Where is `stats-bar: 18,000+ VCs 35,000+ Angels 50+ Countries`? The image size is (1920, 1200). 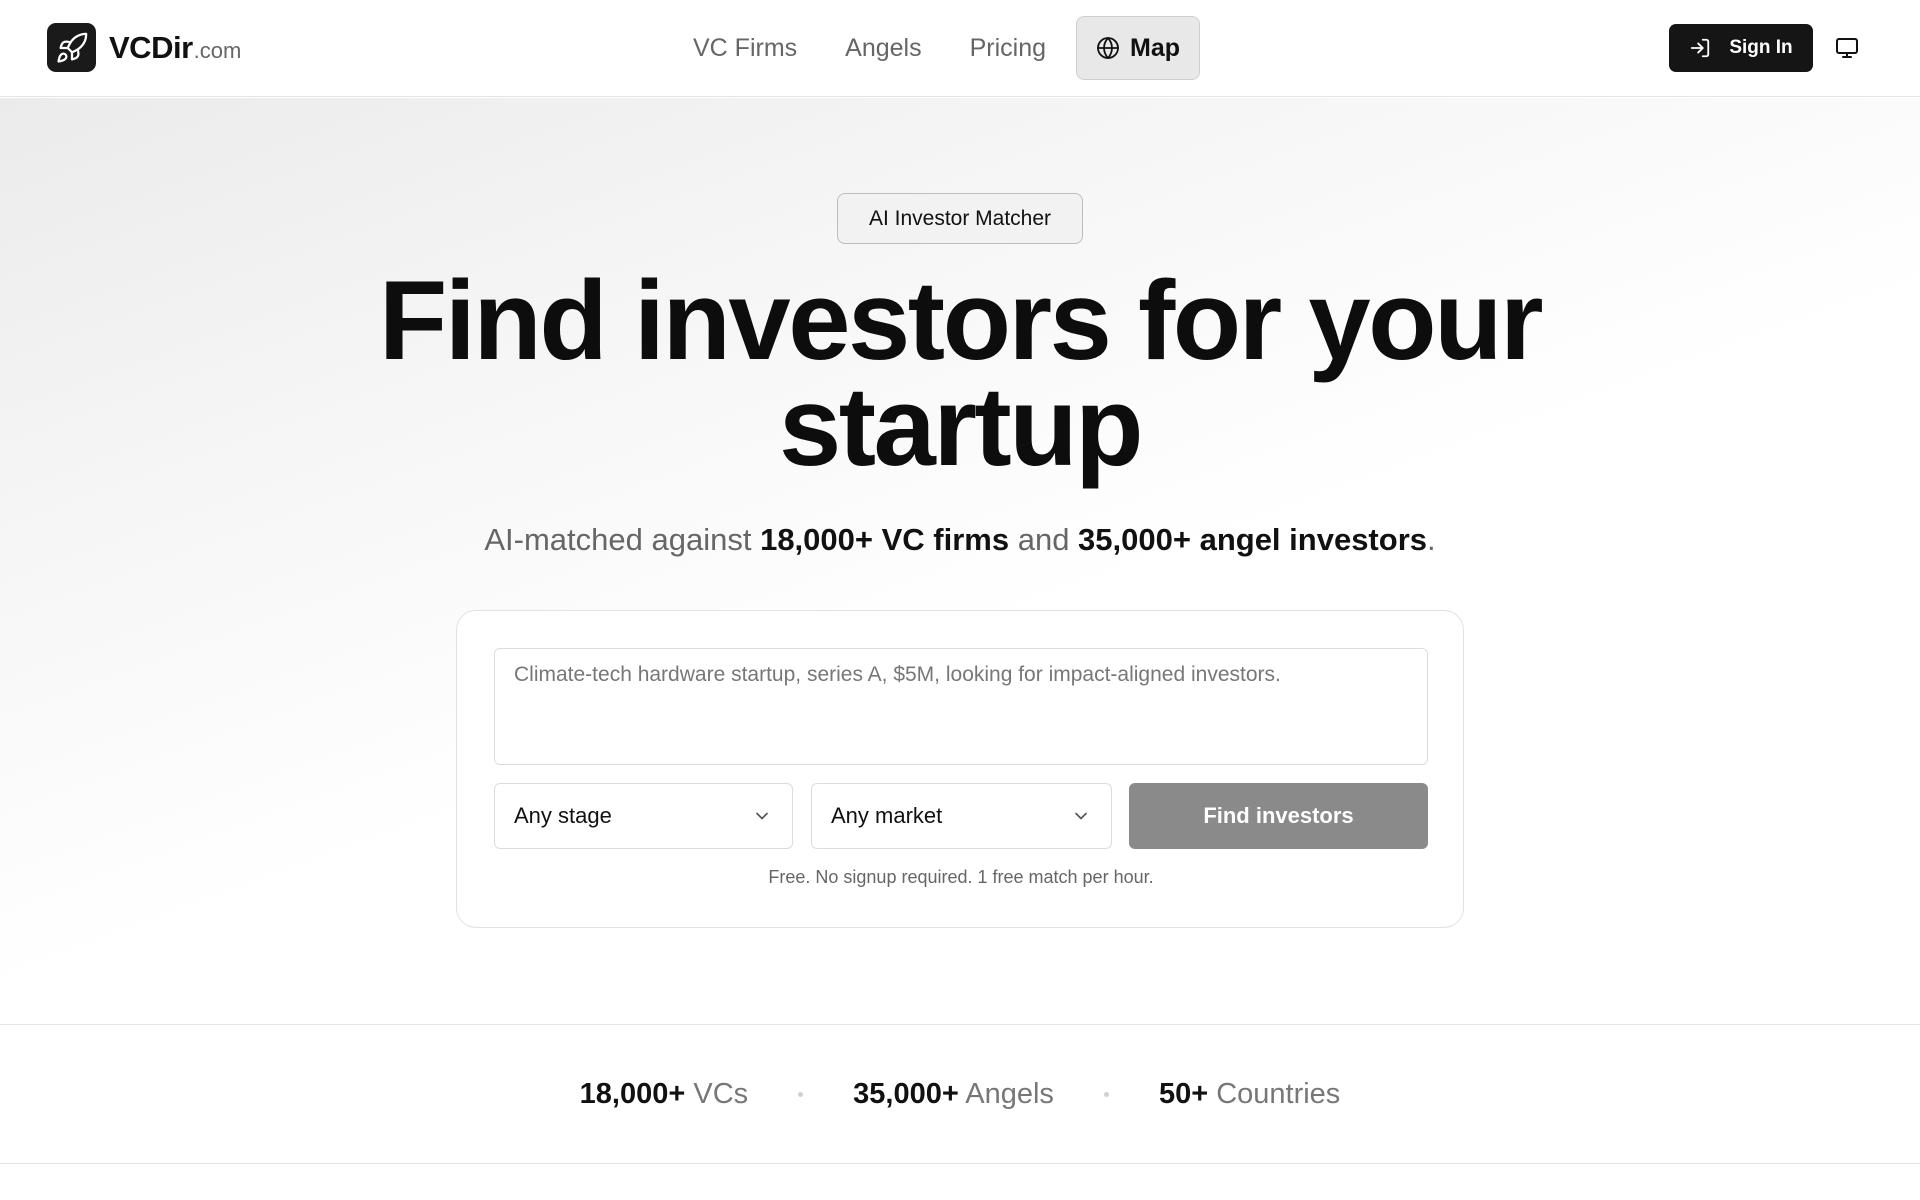
stats-bar: 18,000+ VCs 35,000+ Angels 50+ Countries is located at coordinates (960, 1094).